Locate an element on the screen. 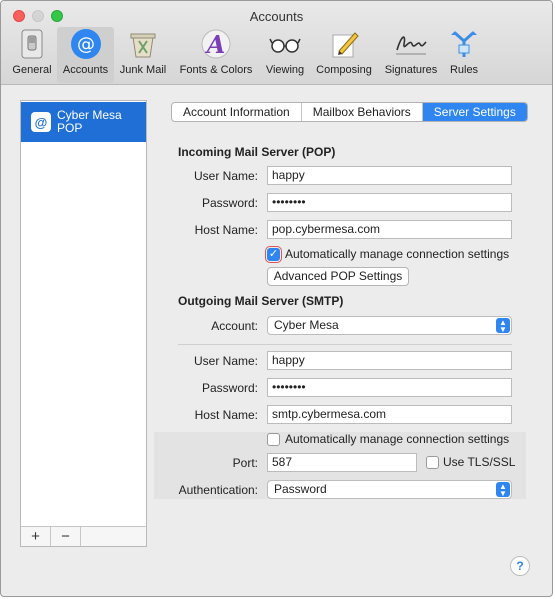 This screenshot has height=599, width=555. outgoing-user-field: happy is located at coordinates (389, 360).